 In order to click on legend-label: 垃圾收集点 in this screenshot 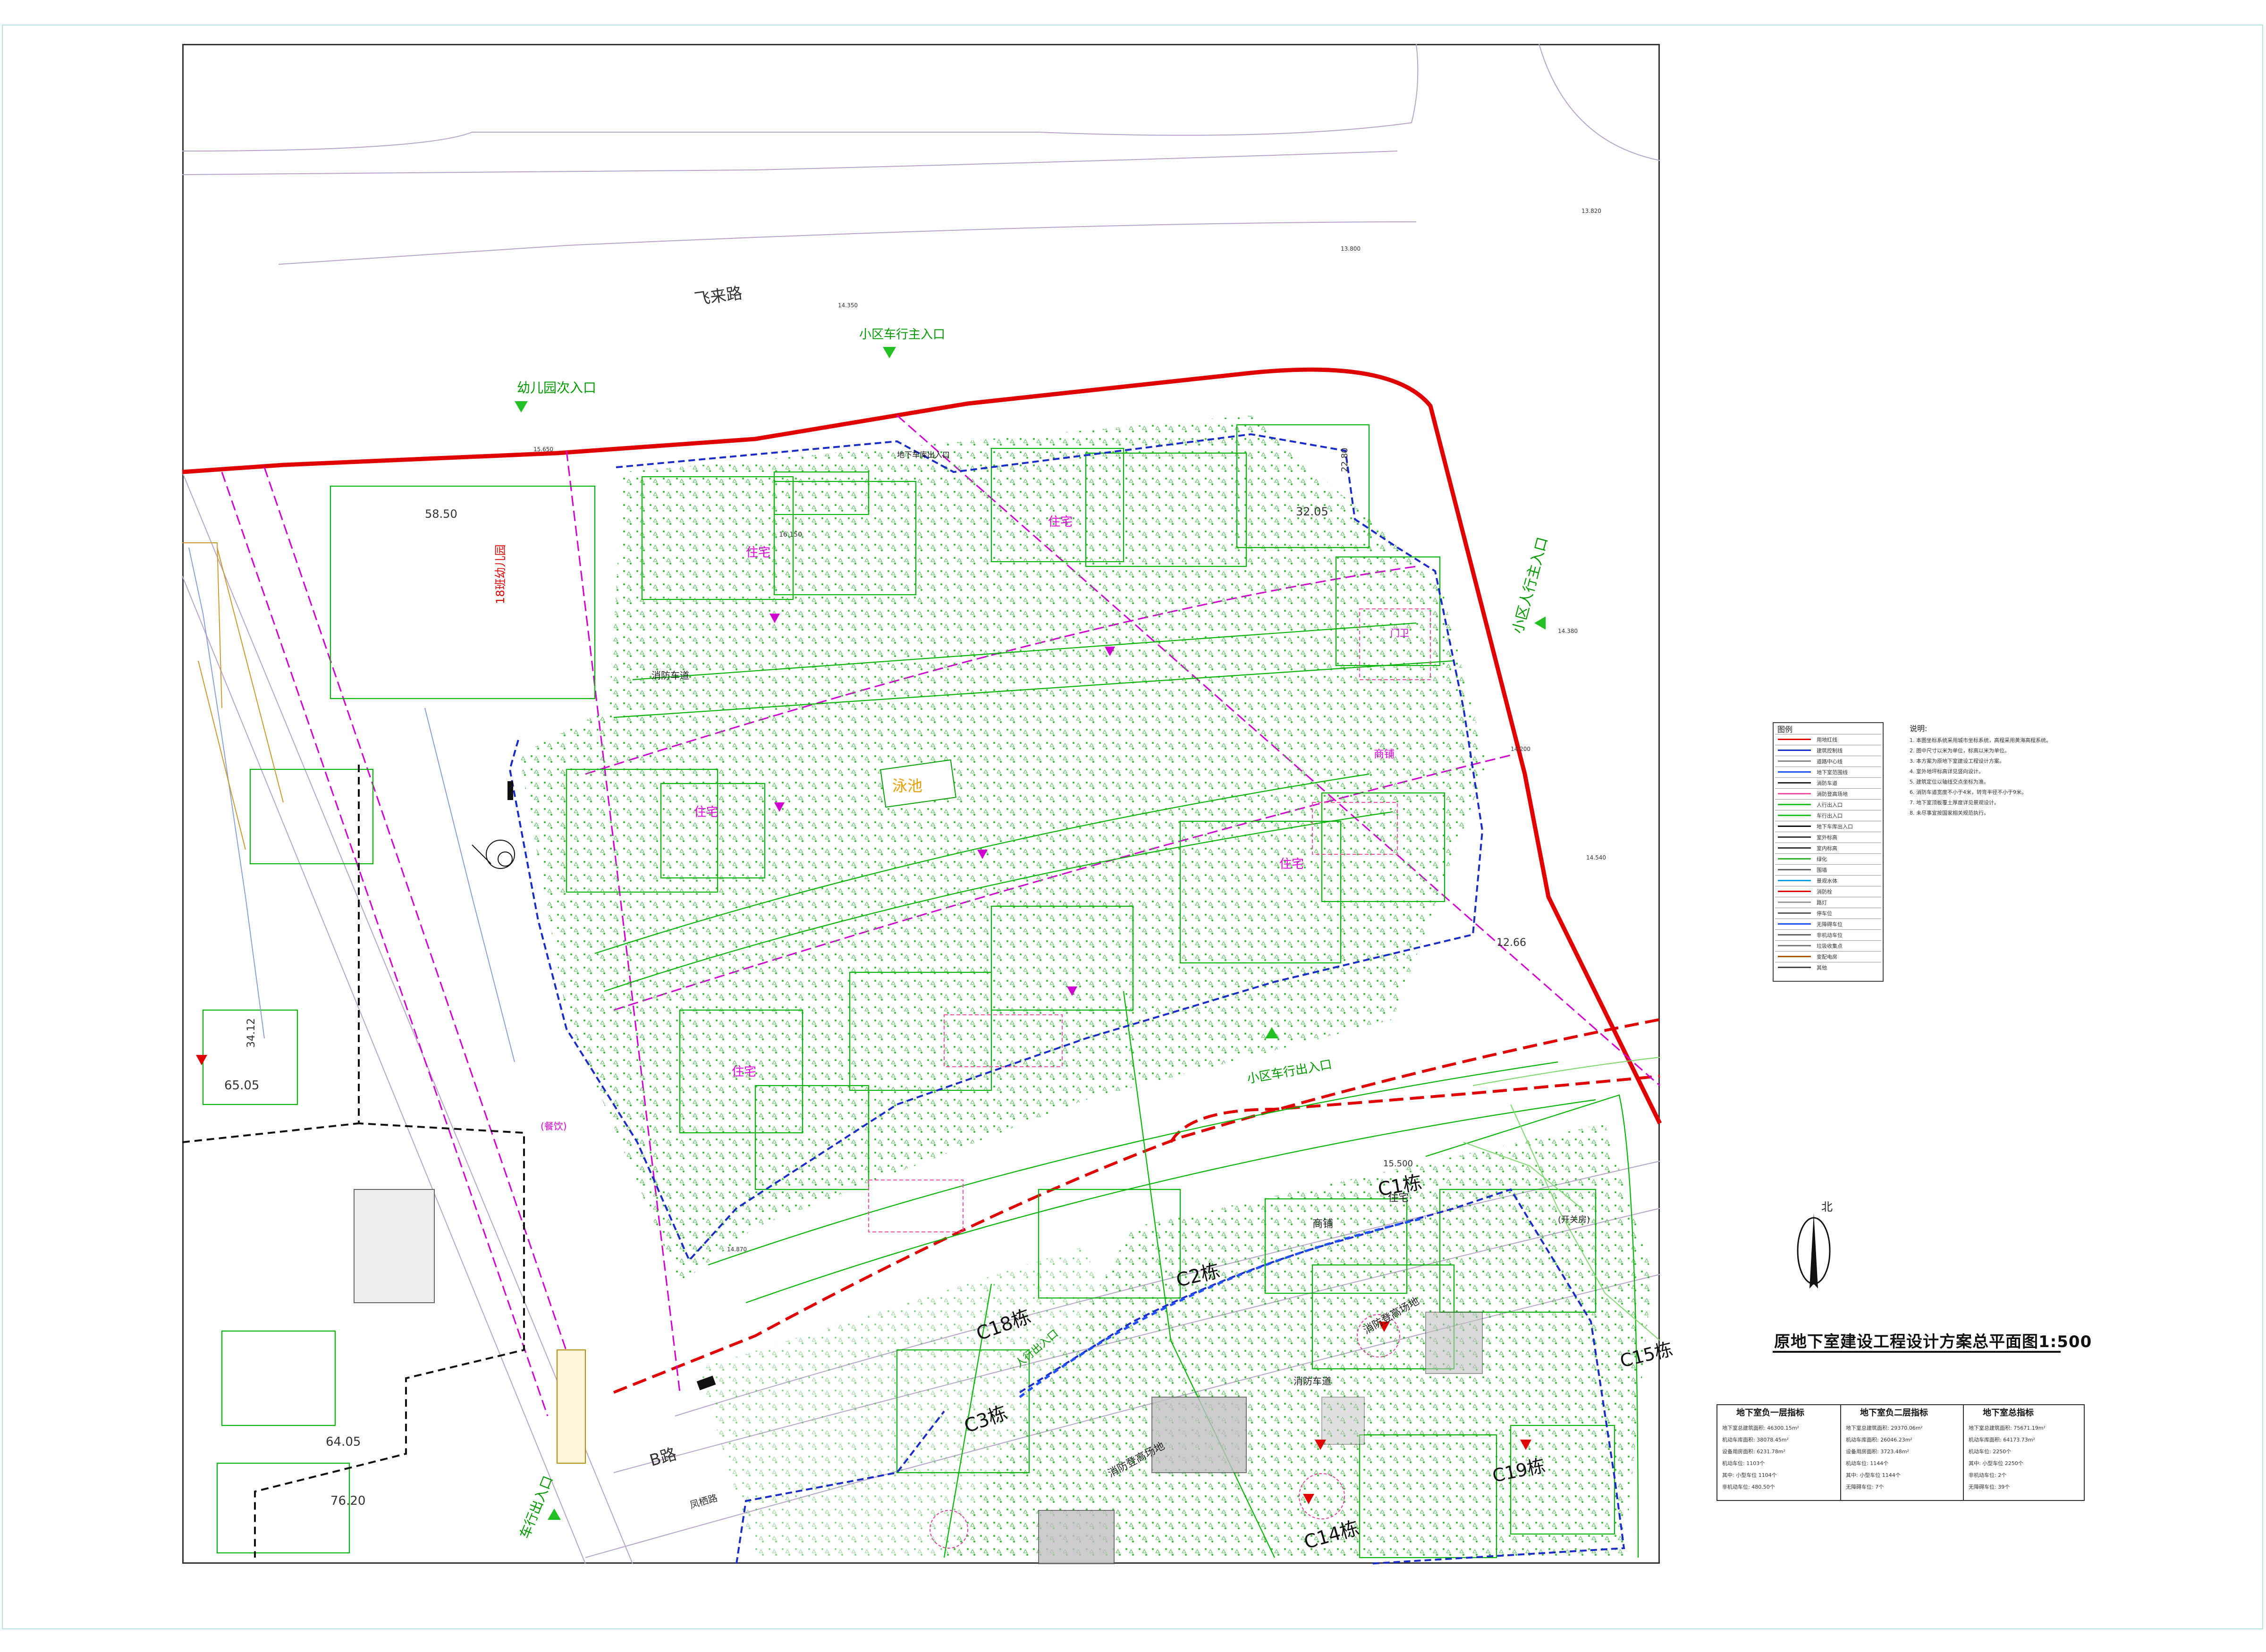, I will do `click(1830, 946)`.